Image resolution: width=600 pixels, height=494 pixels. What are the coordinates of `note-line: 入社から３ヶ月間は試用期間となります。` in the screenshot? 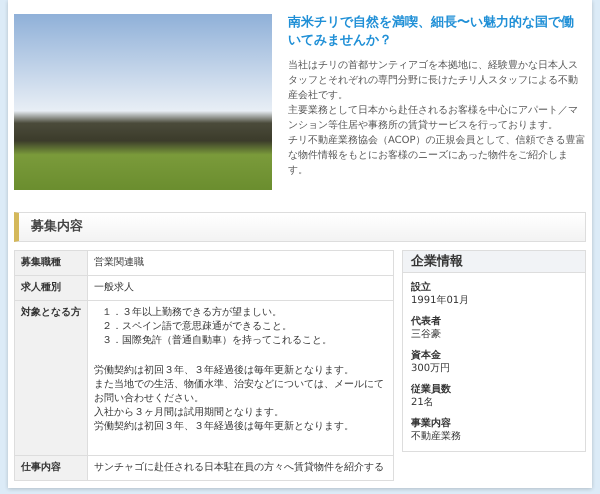 It's located at (189, 413).